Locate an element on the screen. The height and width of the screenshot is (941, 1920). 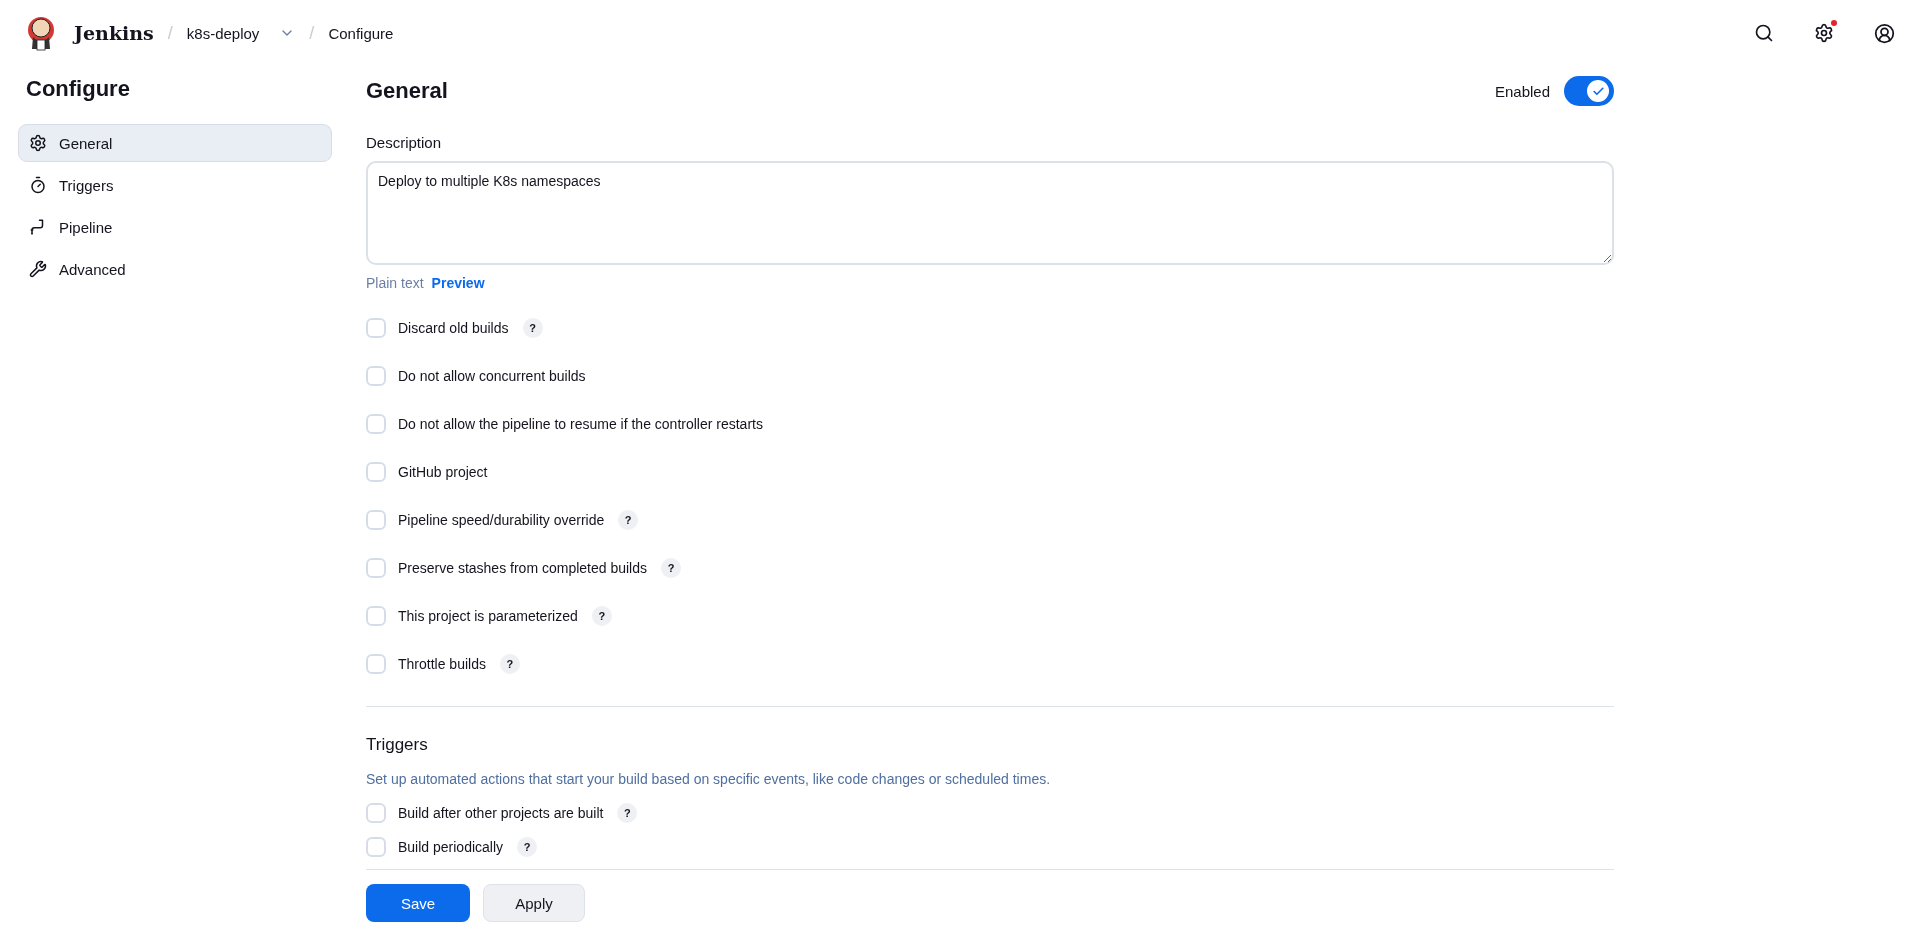
brand-name: Jenkins is located at coordinates (114, 33).